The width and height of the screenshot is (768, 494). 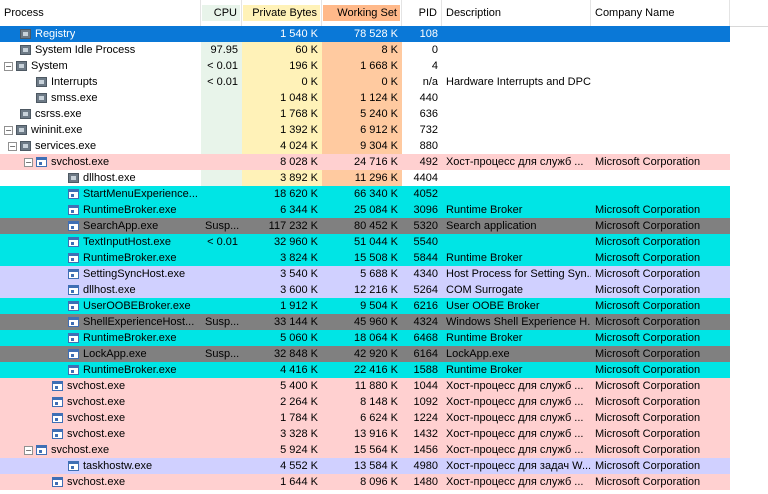 I want to click on cell-working: 8 096 K, so click(x=362, y=482).